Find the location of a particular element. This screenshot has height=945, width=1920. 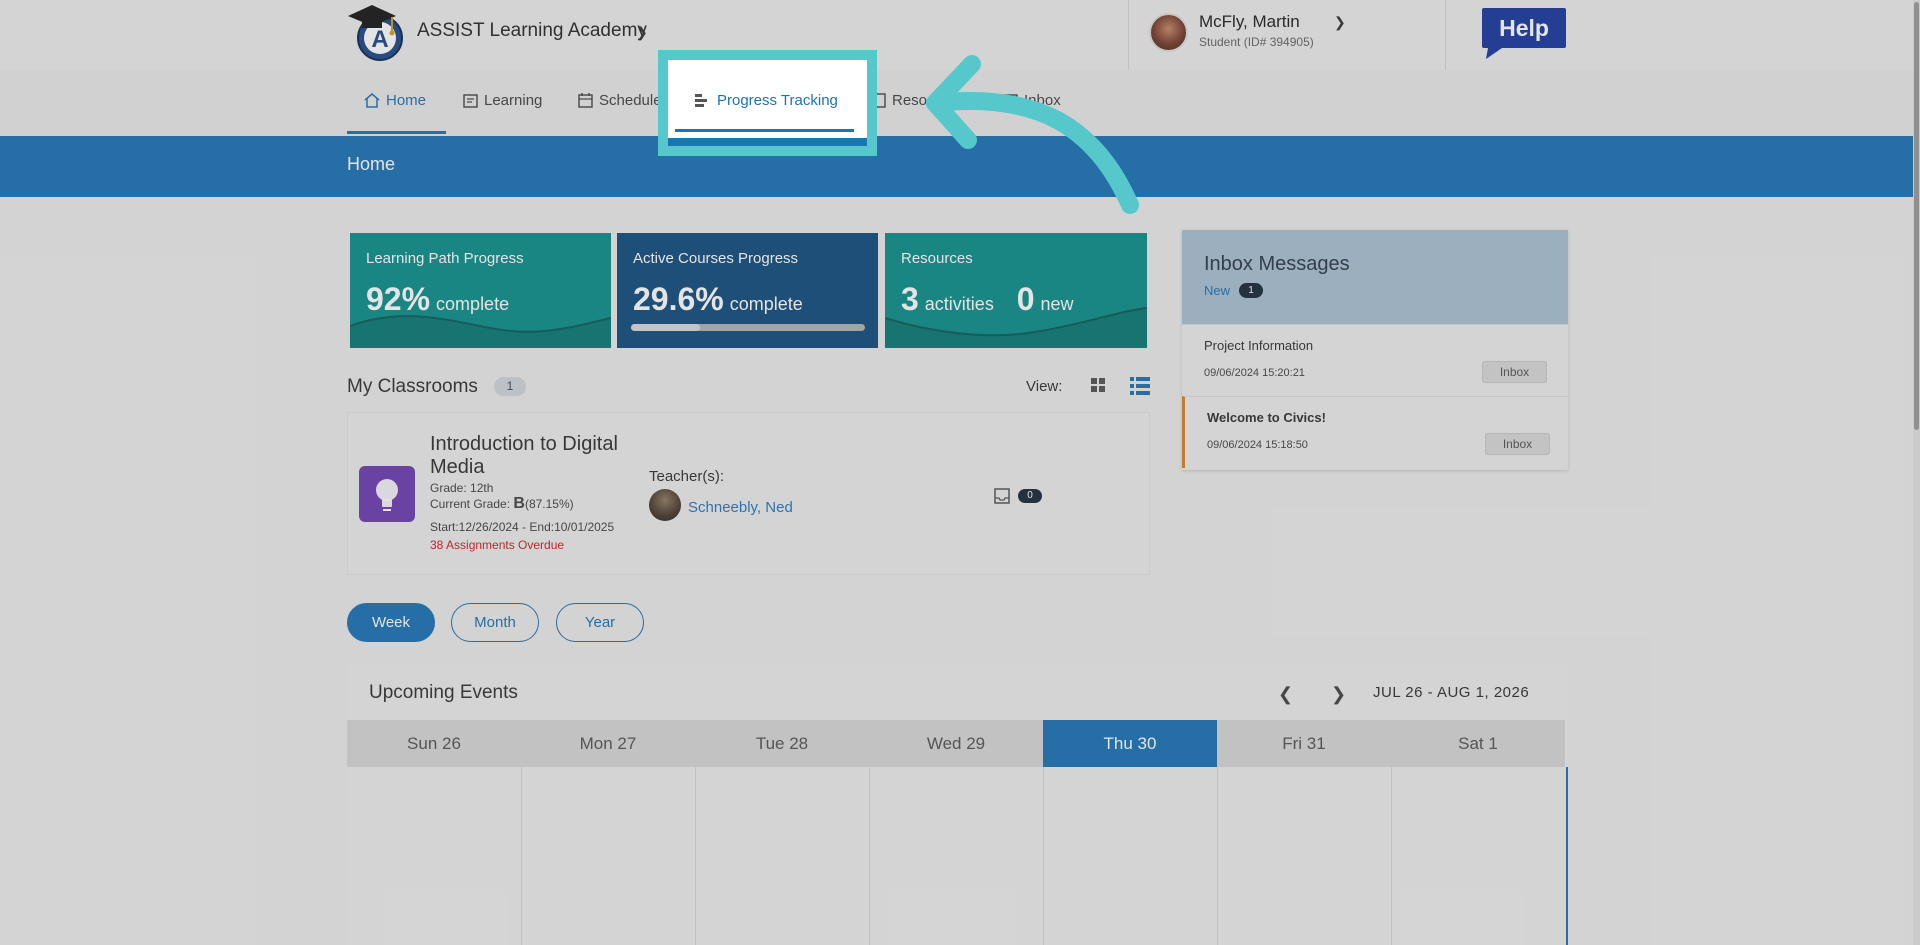

main-nav: Home Learning Schedule Resources Inbox is located at coordinates (960, 103).